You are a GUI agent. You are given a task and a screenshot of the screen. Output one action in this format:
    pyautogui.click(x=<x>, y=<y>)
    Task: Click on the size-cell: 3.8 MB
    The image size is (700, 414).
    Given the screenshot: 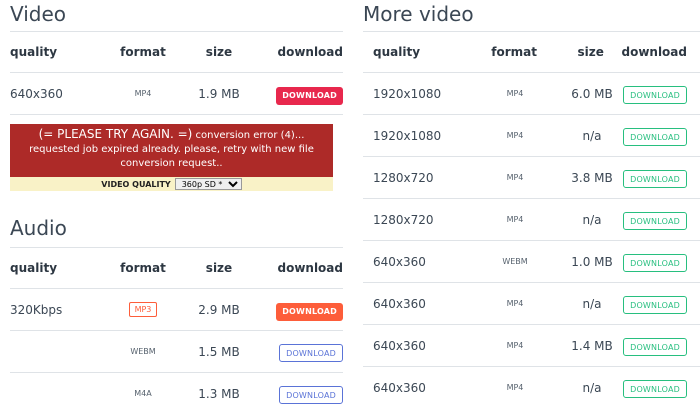 What is the action you would take?
    pyautogui.click(x=592, y=177)
    